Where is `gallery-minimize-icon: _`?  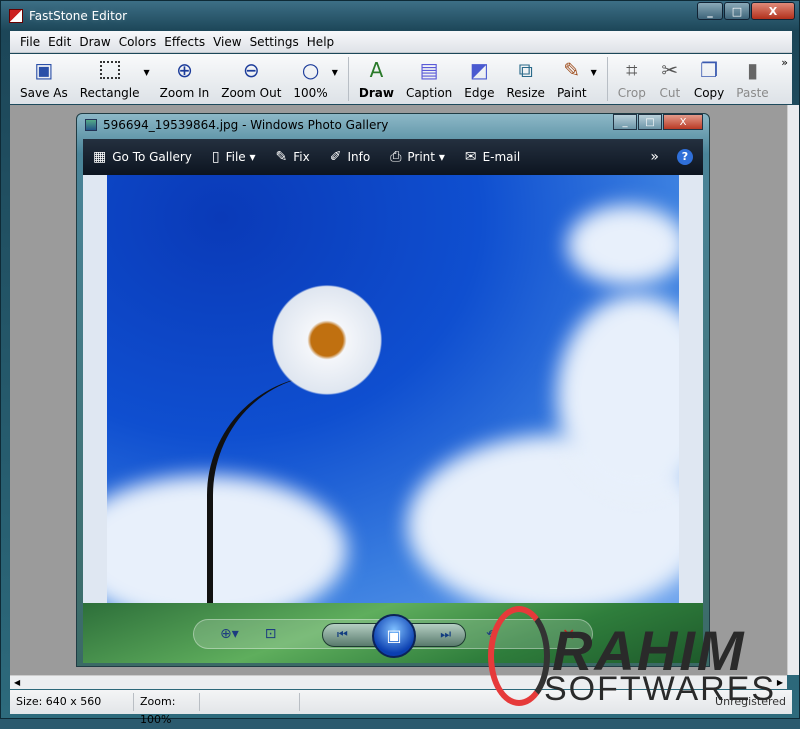
gallery-minimize-icon: _ is located at coordinates (625, 122).